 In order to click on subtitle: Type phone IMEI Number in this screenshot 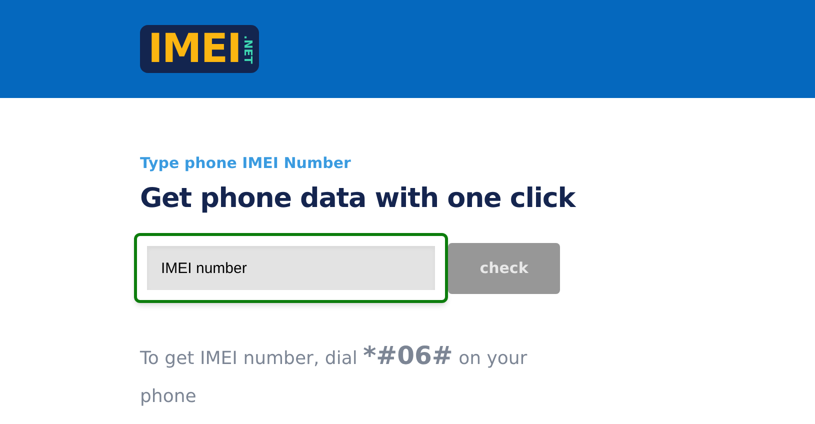, I will do `click(246, 163)`.